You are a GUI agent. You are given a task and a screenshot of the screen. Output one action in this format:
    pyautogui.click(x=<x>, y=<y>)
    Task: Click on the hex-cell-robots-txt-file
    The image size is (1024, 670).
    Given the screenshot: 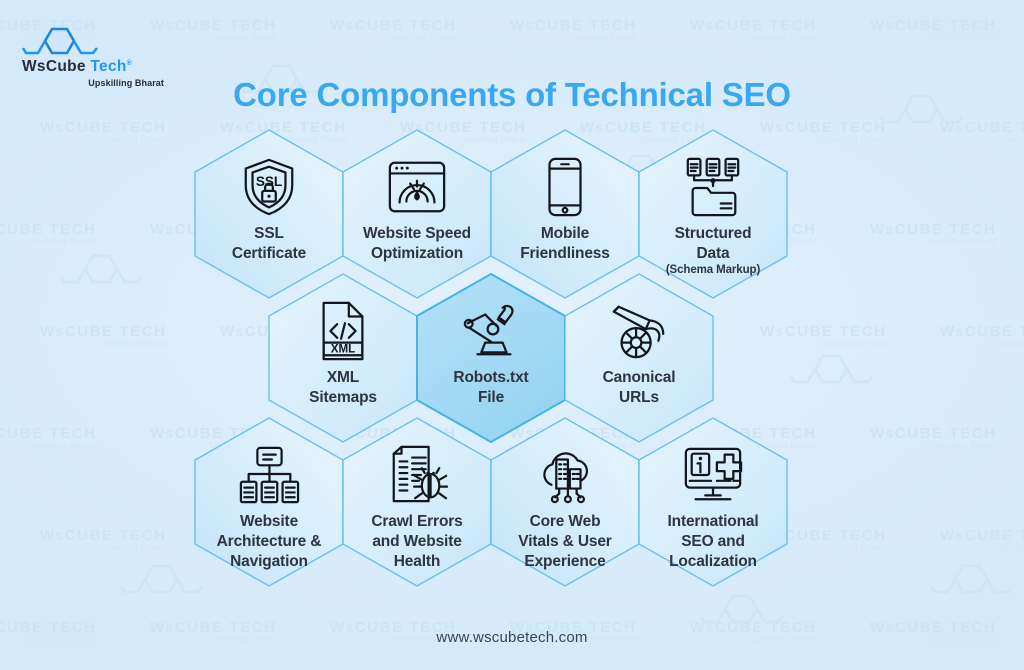 What is the action you would take?
    pyautogui.click(x=491, y=358)
    